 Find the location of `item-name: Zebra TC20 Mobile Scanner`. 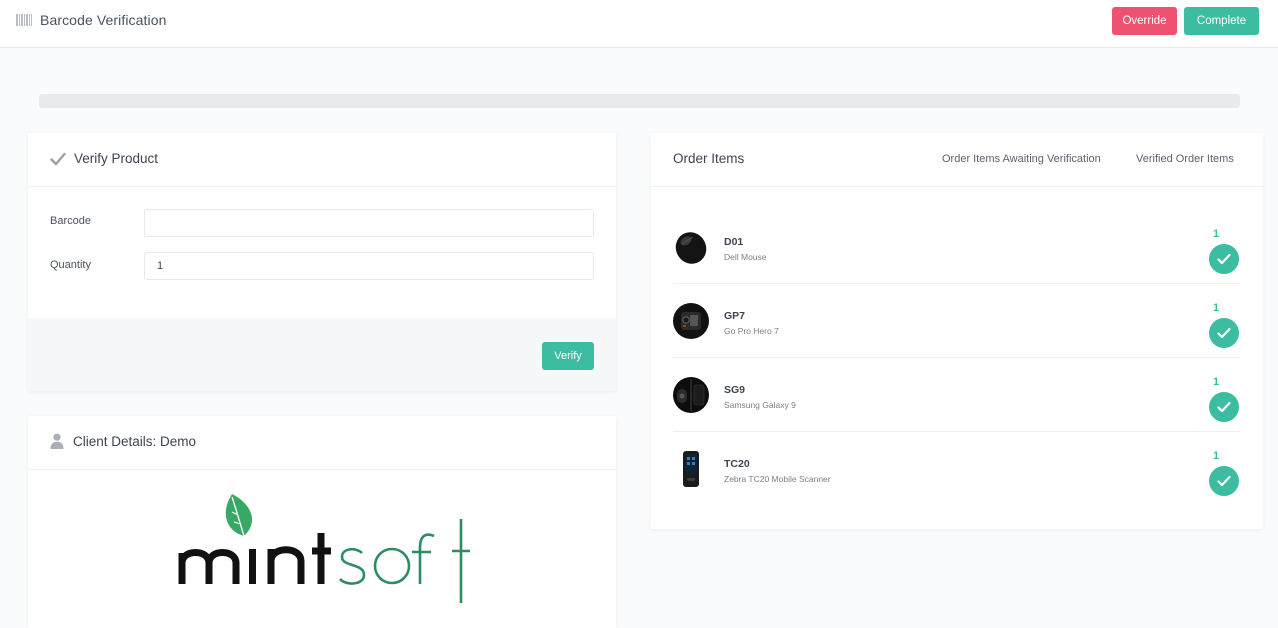

item-name: Zebra TC20 Mobile Scanner is located at coordinates (777, 479).